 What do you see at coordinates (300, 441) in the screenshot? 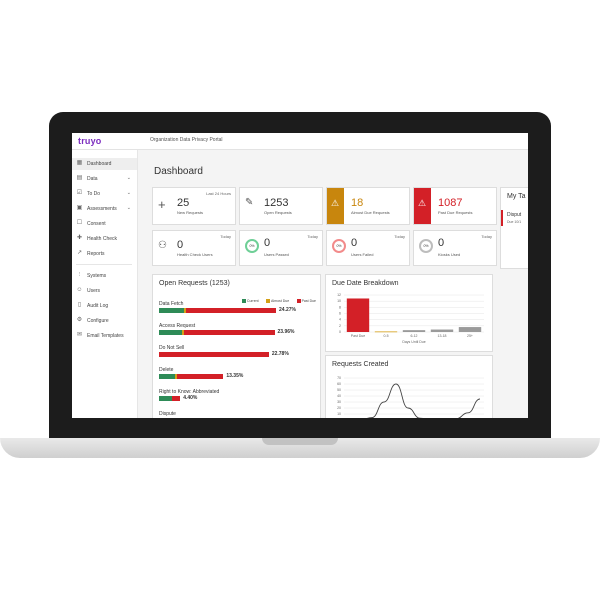
I see `laptop-notch` at bounding box center [300, 441].